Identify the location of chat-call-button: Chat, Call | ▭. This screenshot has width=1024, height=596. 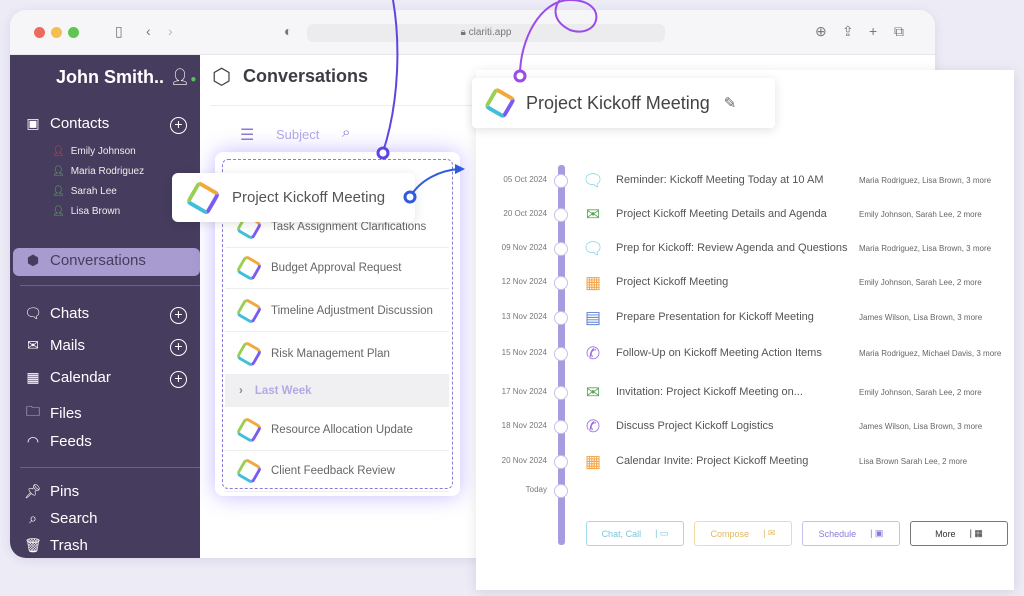
(635, 533).